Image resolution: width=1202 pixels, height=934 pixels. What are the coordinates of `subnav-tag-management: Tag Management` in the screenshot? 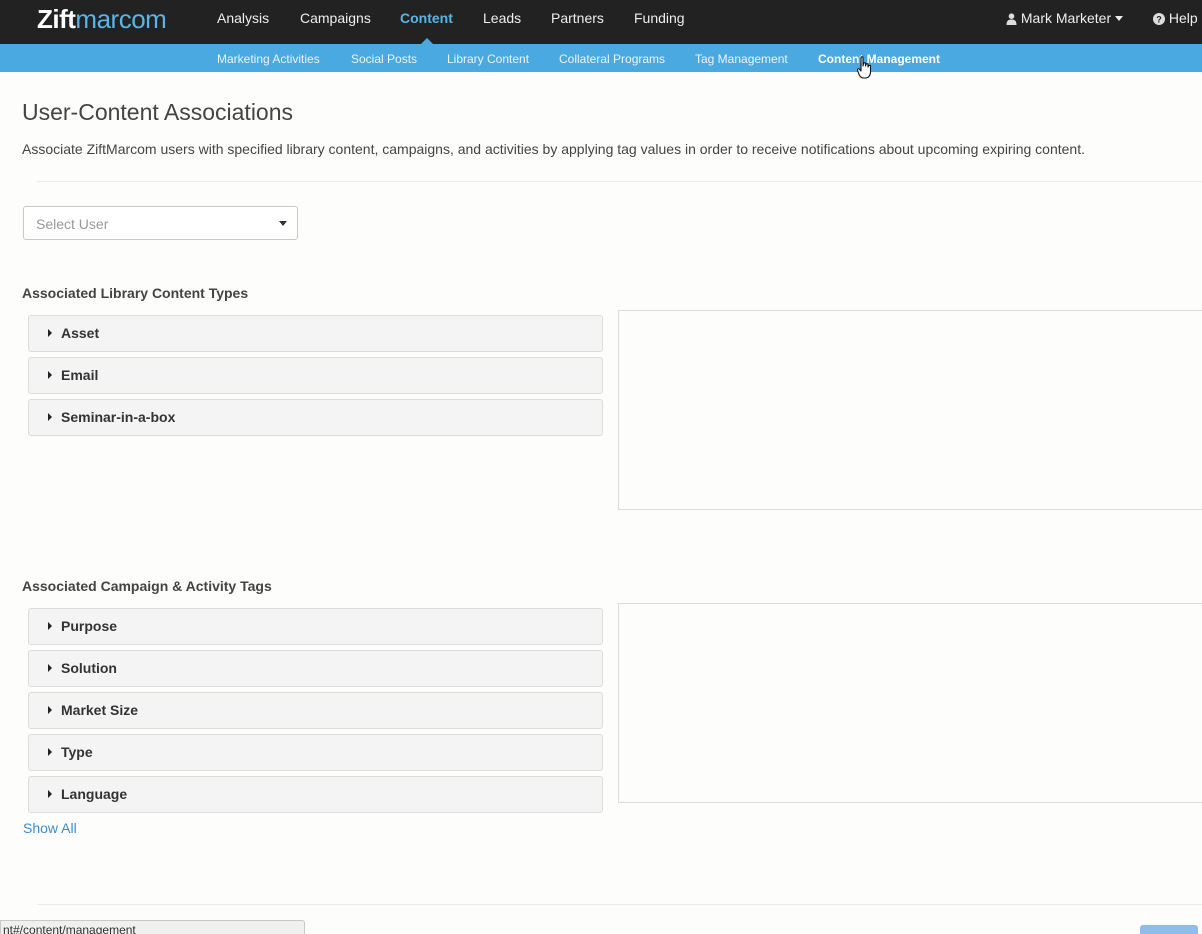 It's located at (741, 59).